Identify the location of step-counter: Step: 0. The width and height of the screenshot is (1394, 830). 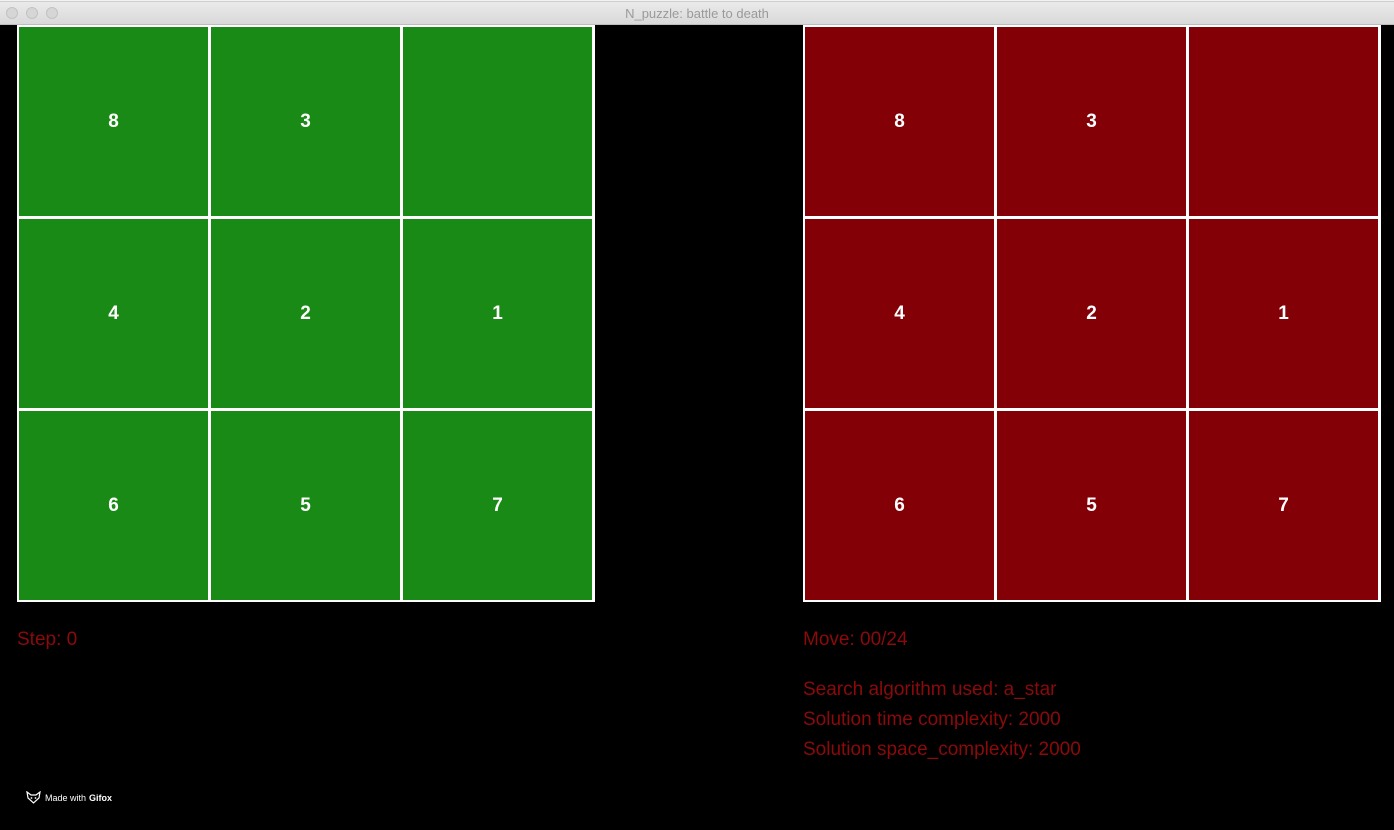
(47, 639).